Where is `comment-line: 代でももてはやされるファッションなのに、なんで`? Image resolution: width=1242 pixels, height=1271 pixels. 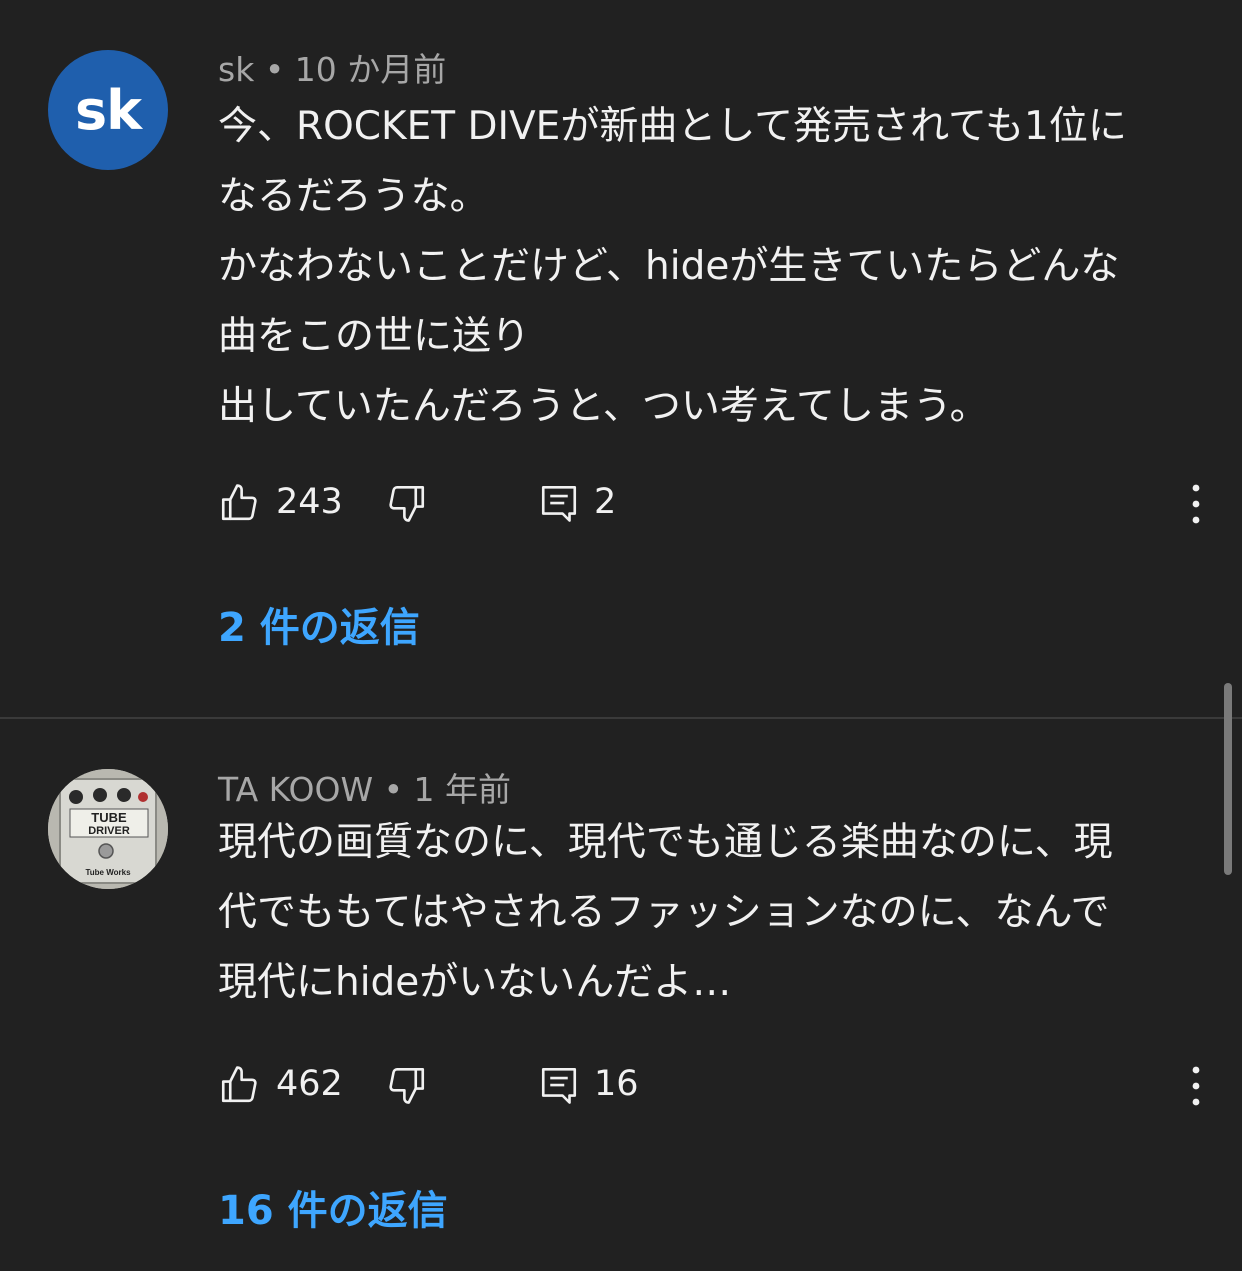 comment-line: 代でももてはやされるファッションなのに、なんで is located at coordinates (664, 912).